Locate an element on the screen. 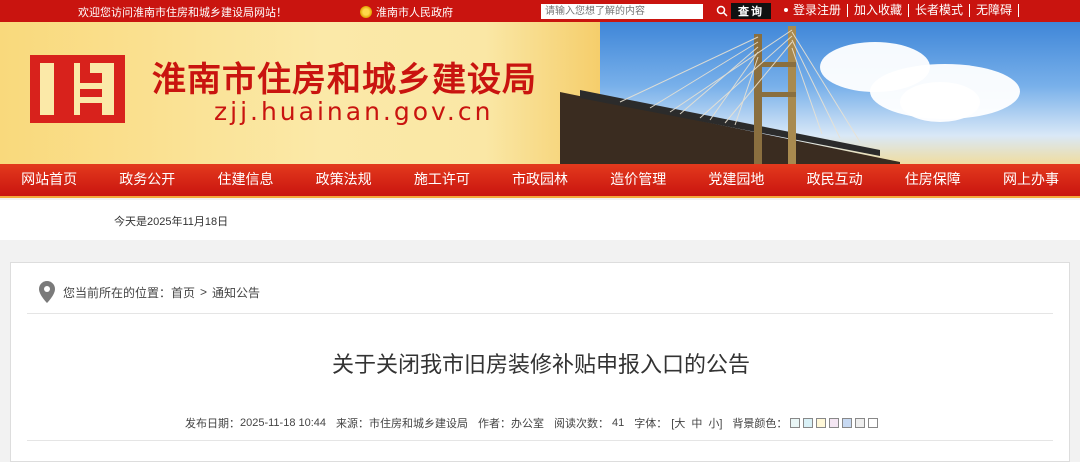 The width and height of the screenshot is (1080, 462). search-button: 查询 is located at coordinates (751, 11).